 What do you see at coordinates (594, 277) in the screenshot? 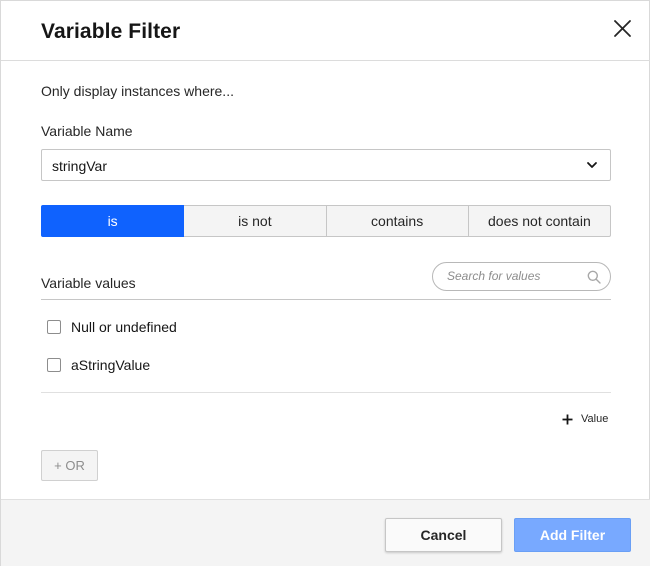
I see `search-icon` at bounding box center [594, 277].